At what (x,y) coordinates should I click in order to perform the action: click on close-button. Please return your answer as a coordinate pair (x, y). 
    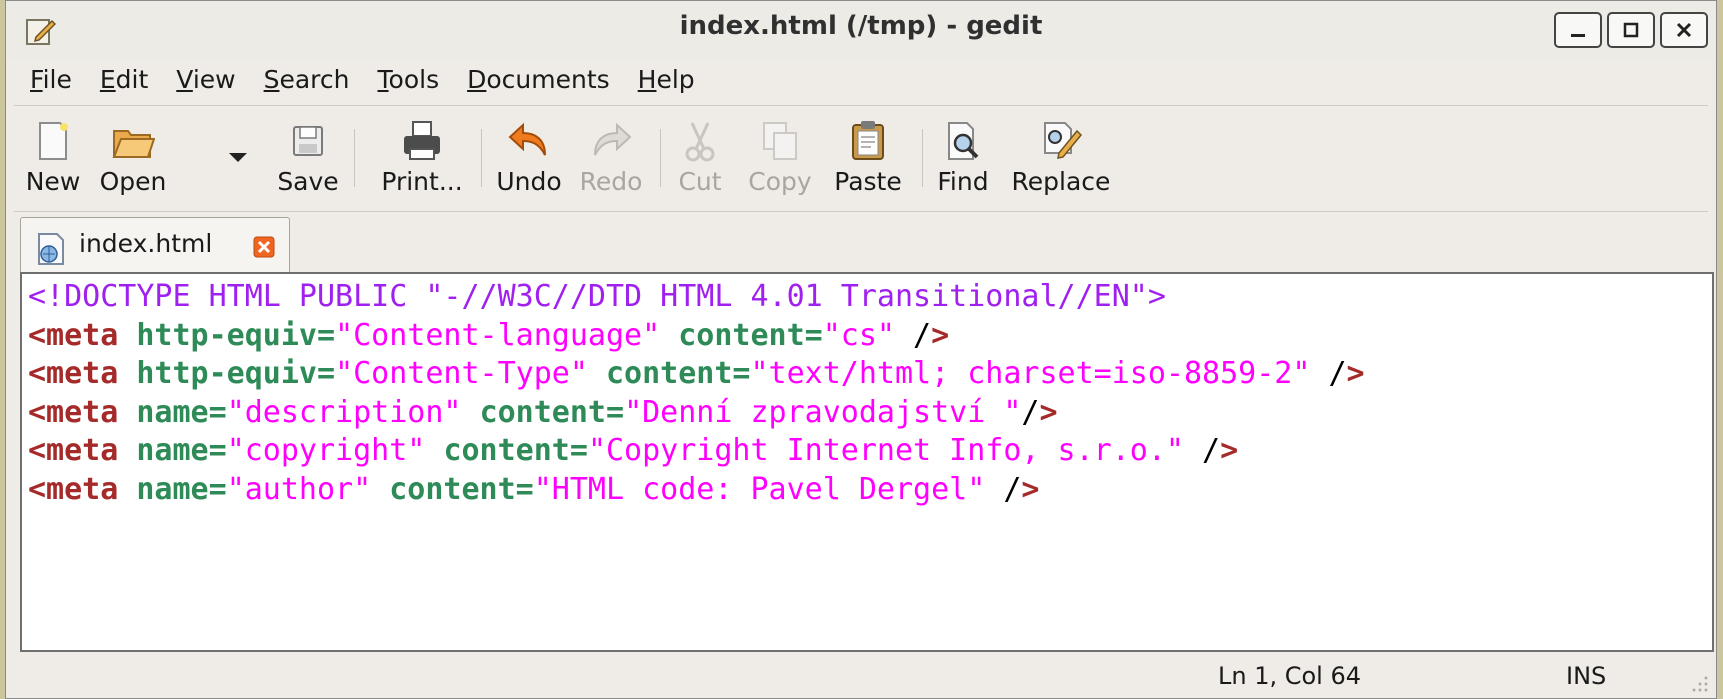
    Looking at the image, I should click on (1684, 30).